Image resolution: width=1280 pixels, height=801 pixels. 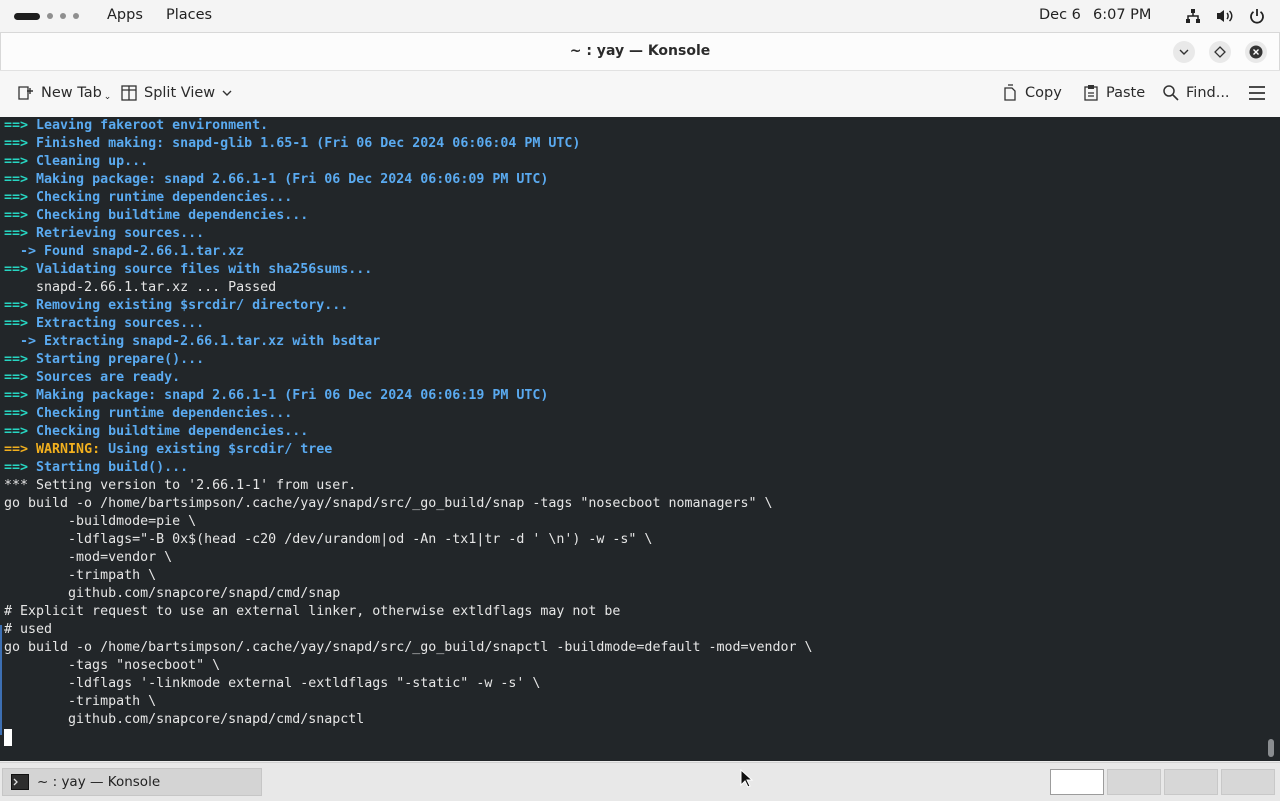 I want to click on copy-button: Copy, so click(x=1031, y=93).